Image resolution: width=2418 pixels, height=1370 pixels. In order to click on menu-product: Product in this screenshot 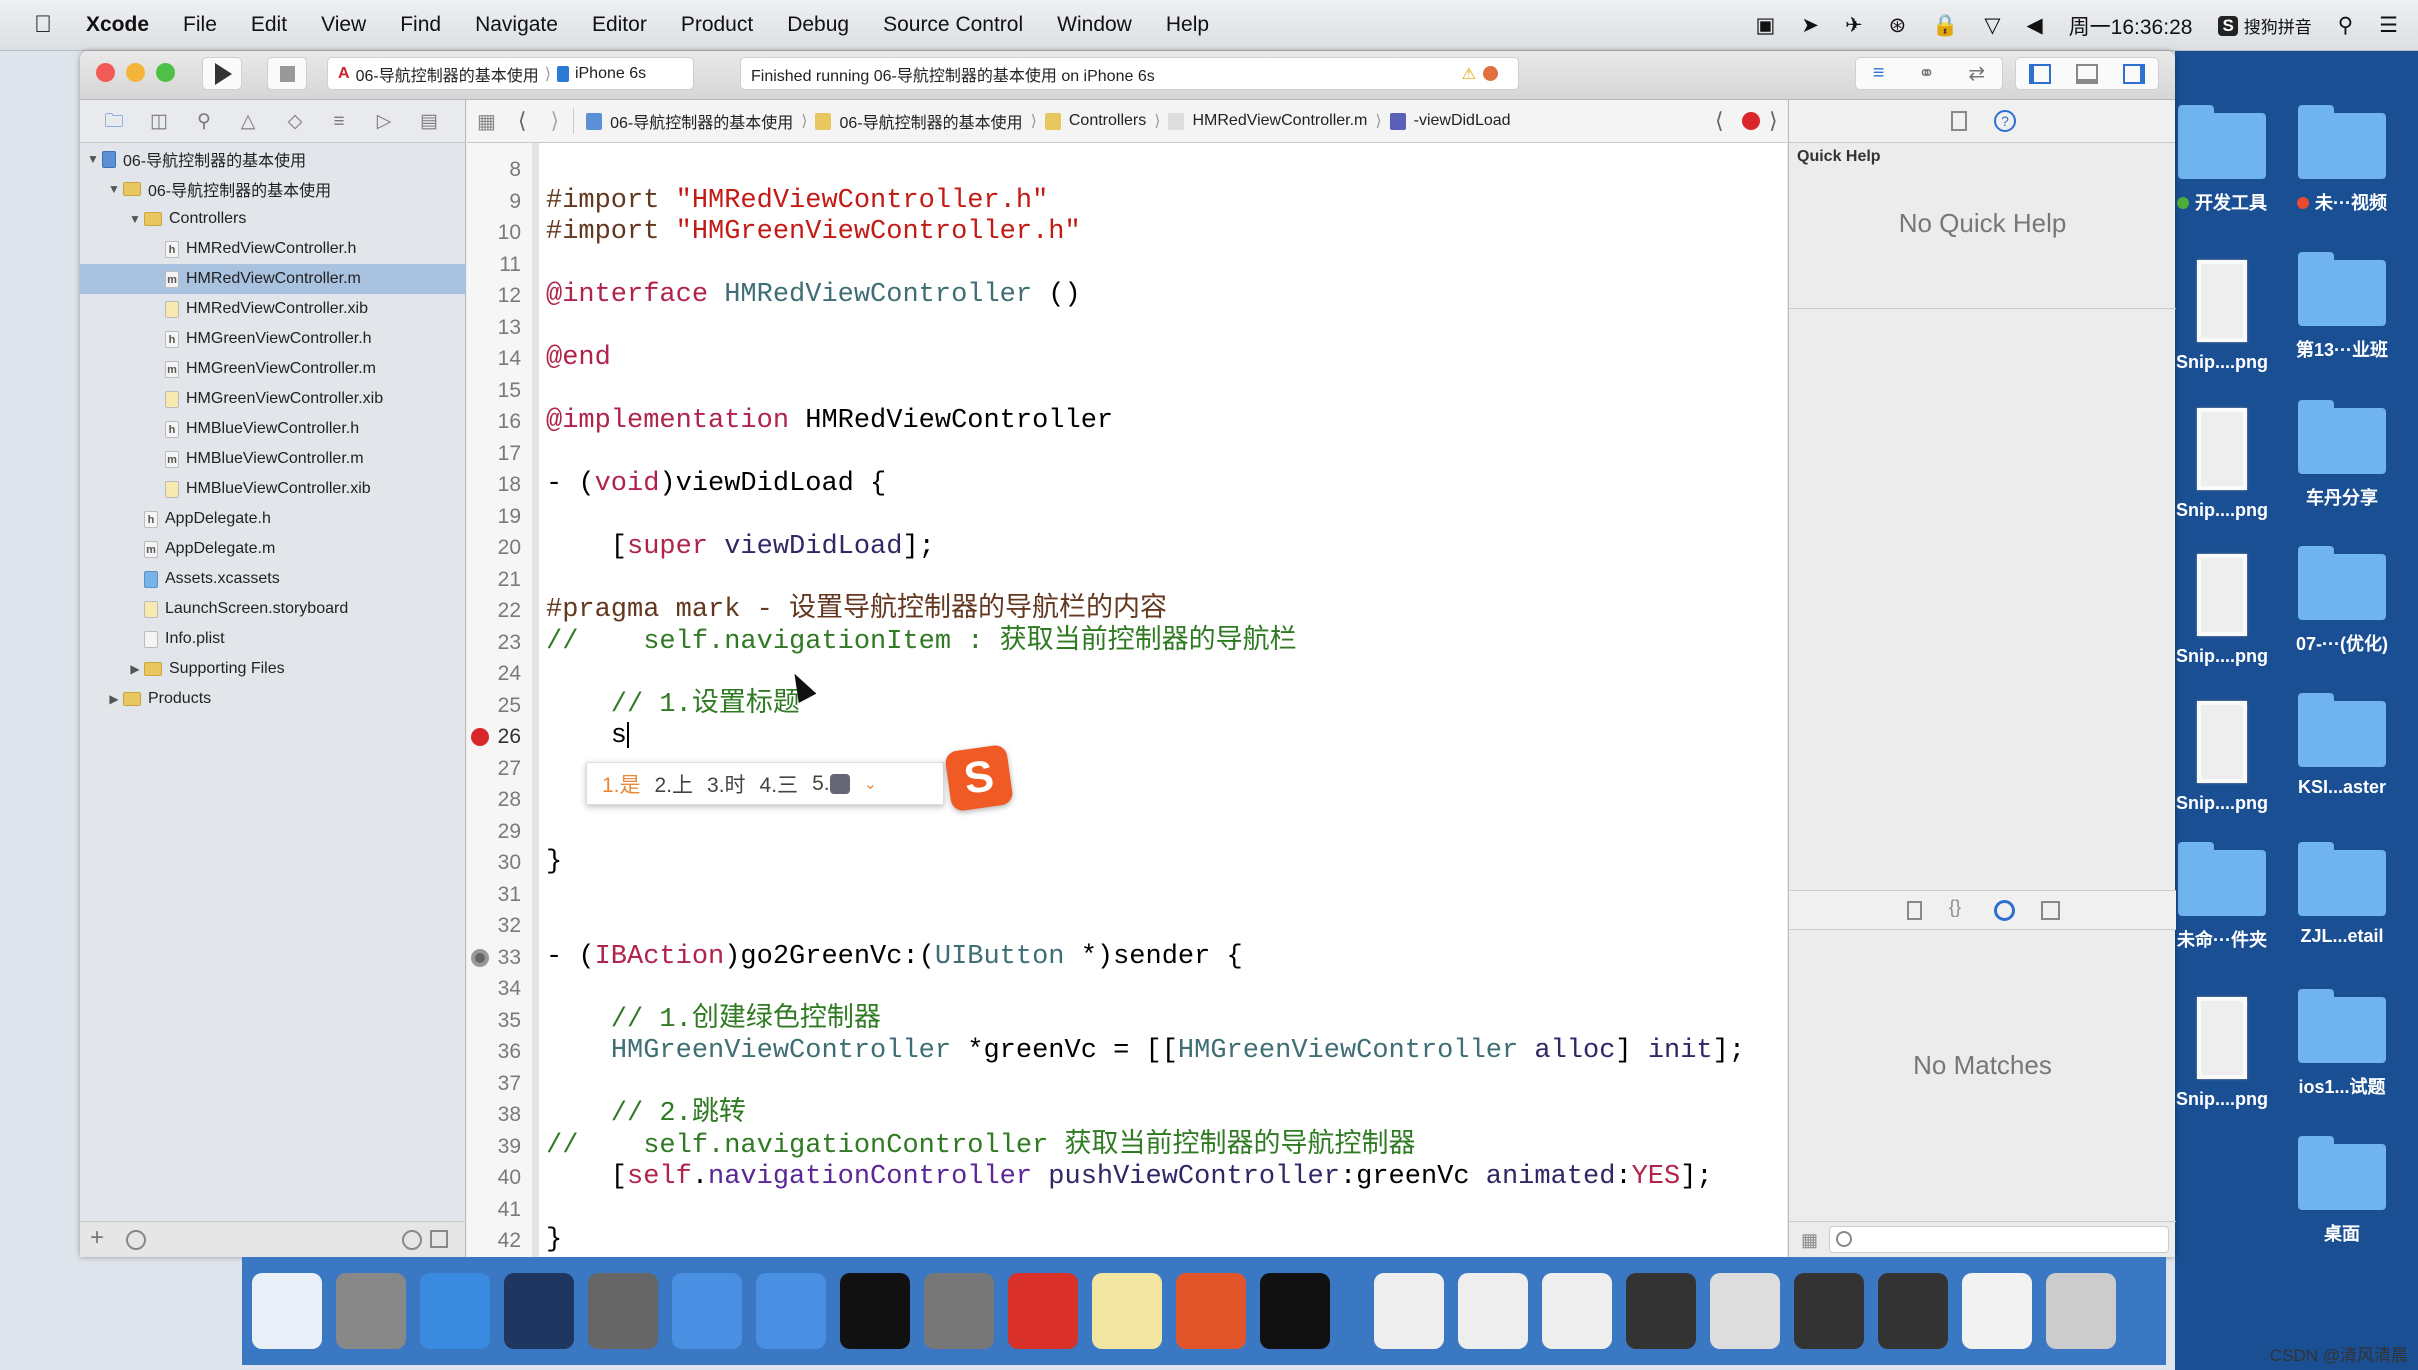, I will do `click(717, 25)`.